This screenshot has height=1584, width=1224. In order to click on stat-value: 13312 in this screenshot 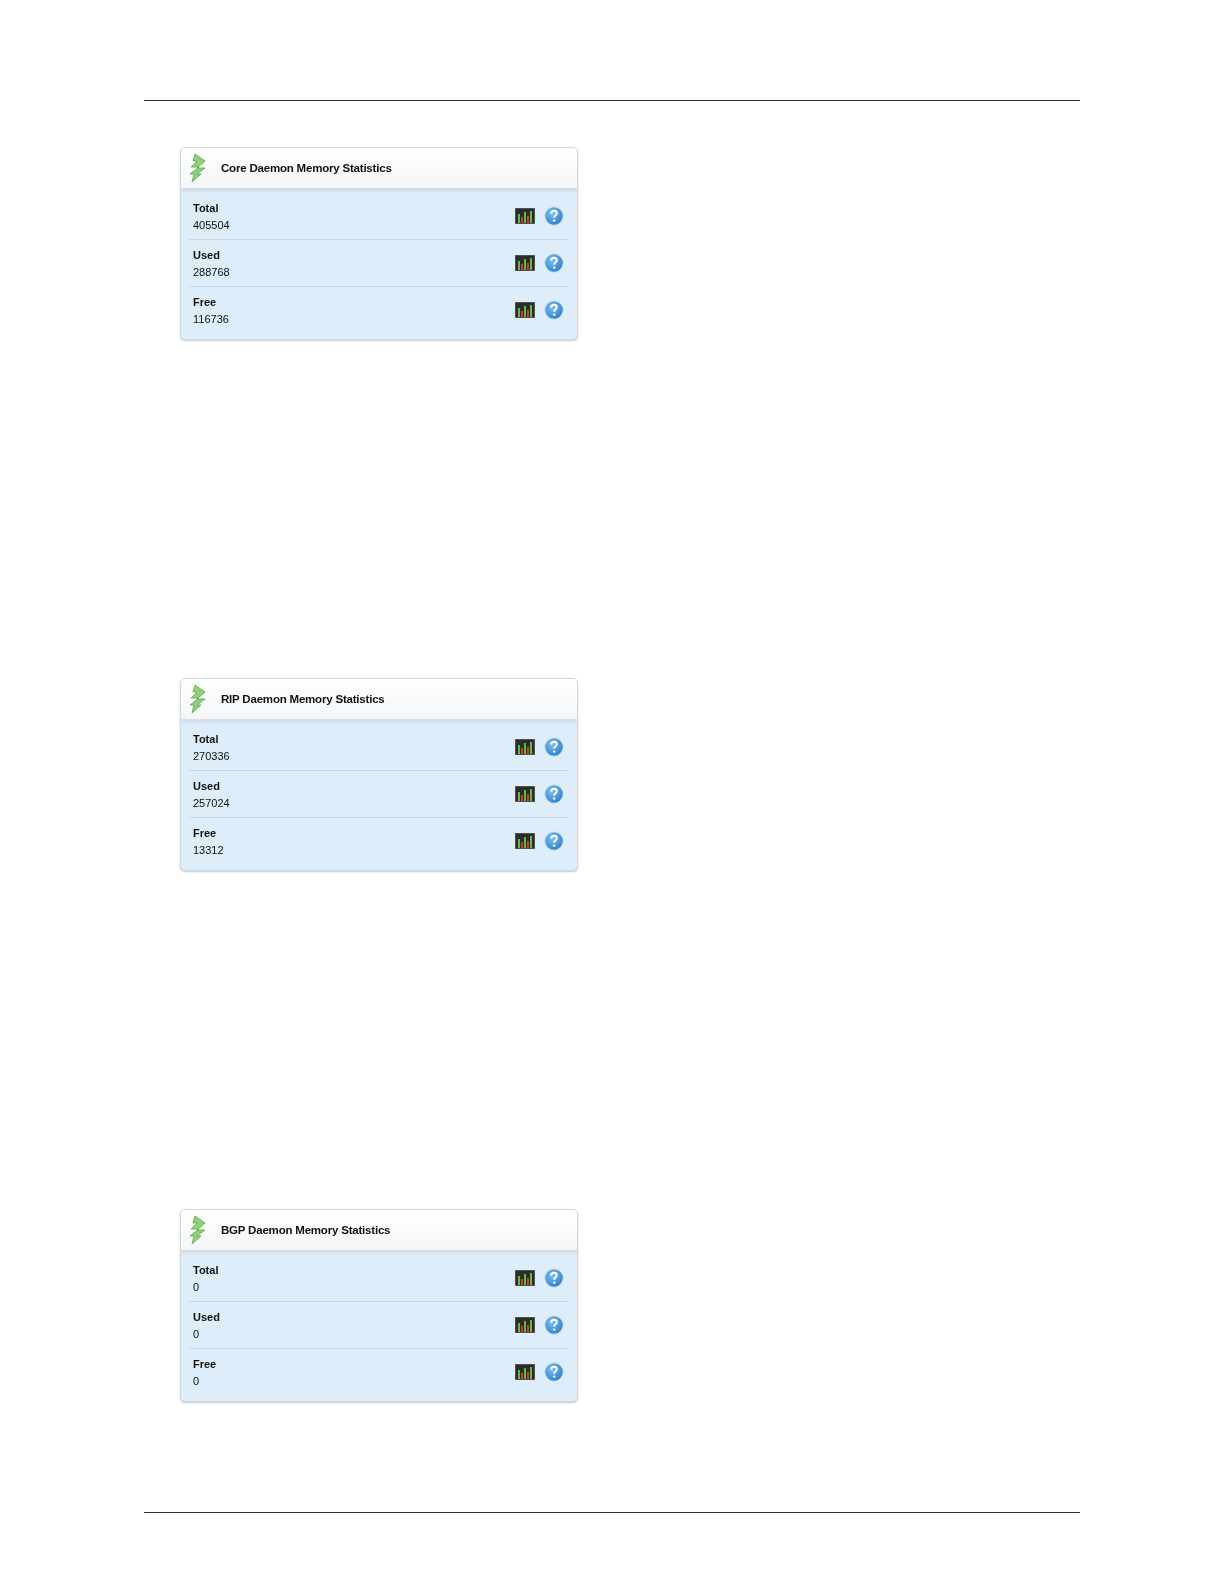, I will do `click(209, 849)`.